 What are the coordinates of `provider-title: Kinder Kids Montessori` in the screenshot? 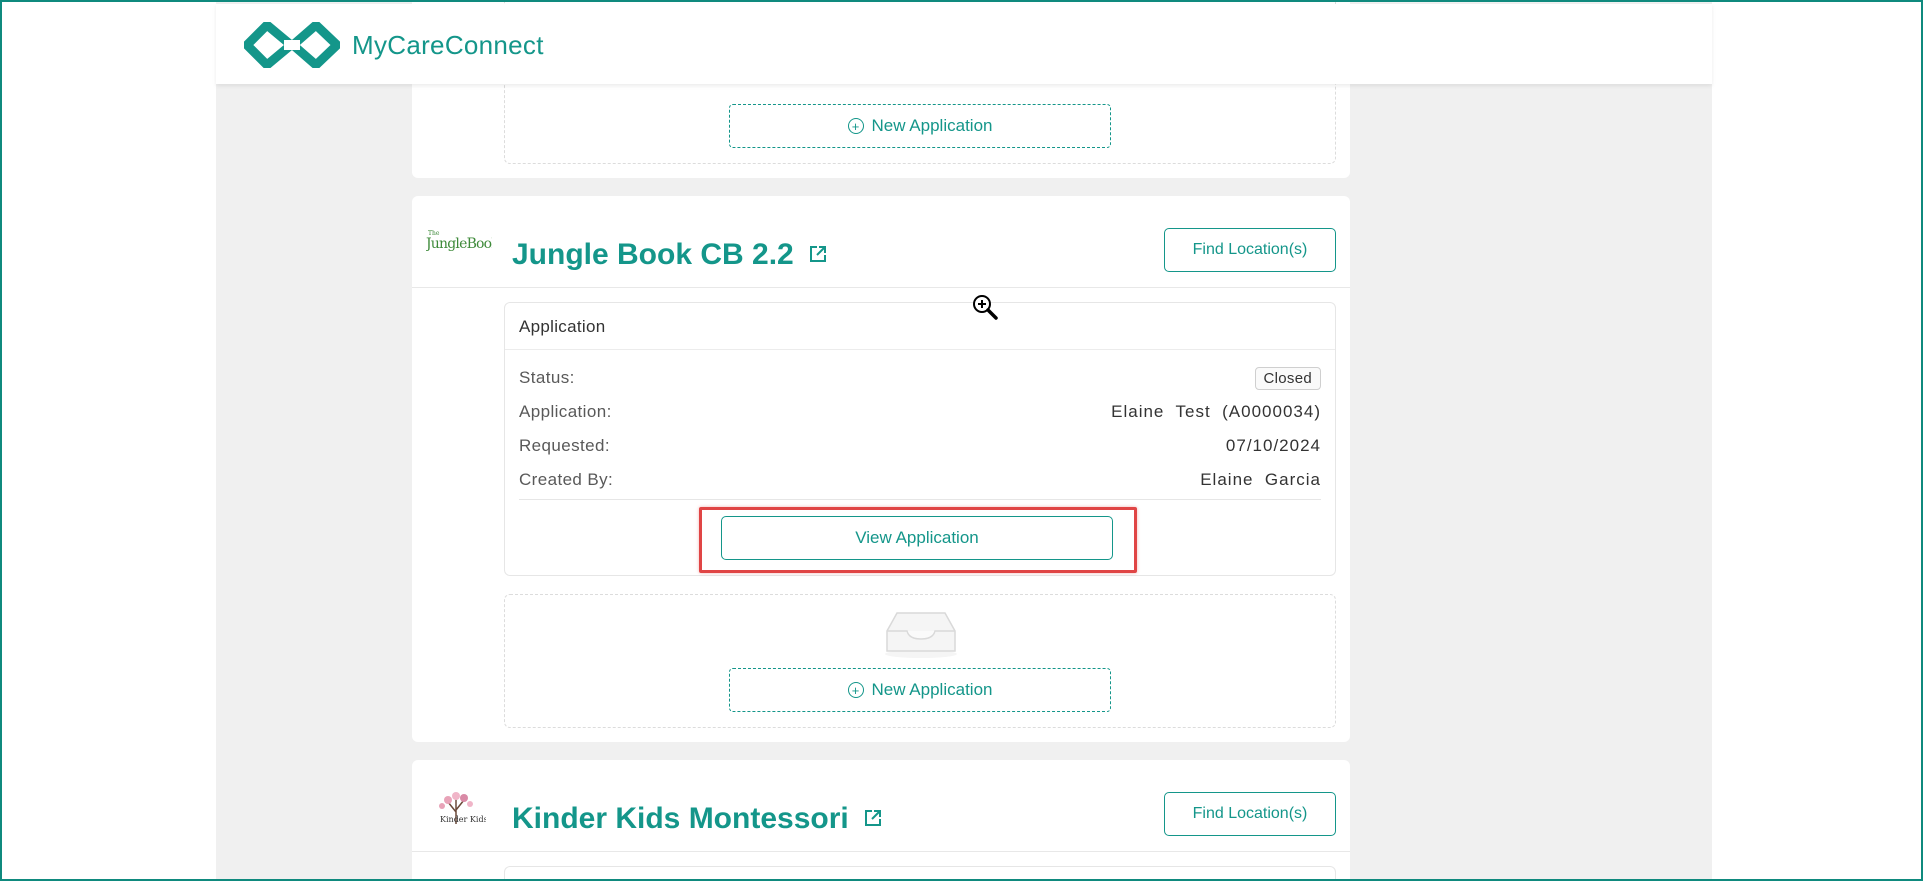 It's located at (697, 819).